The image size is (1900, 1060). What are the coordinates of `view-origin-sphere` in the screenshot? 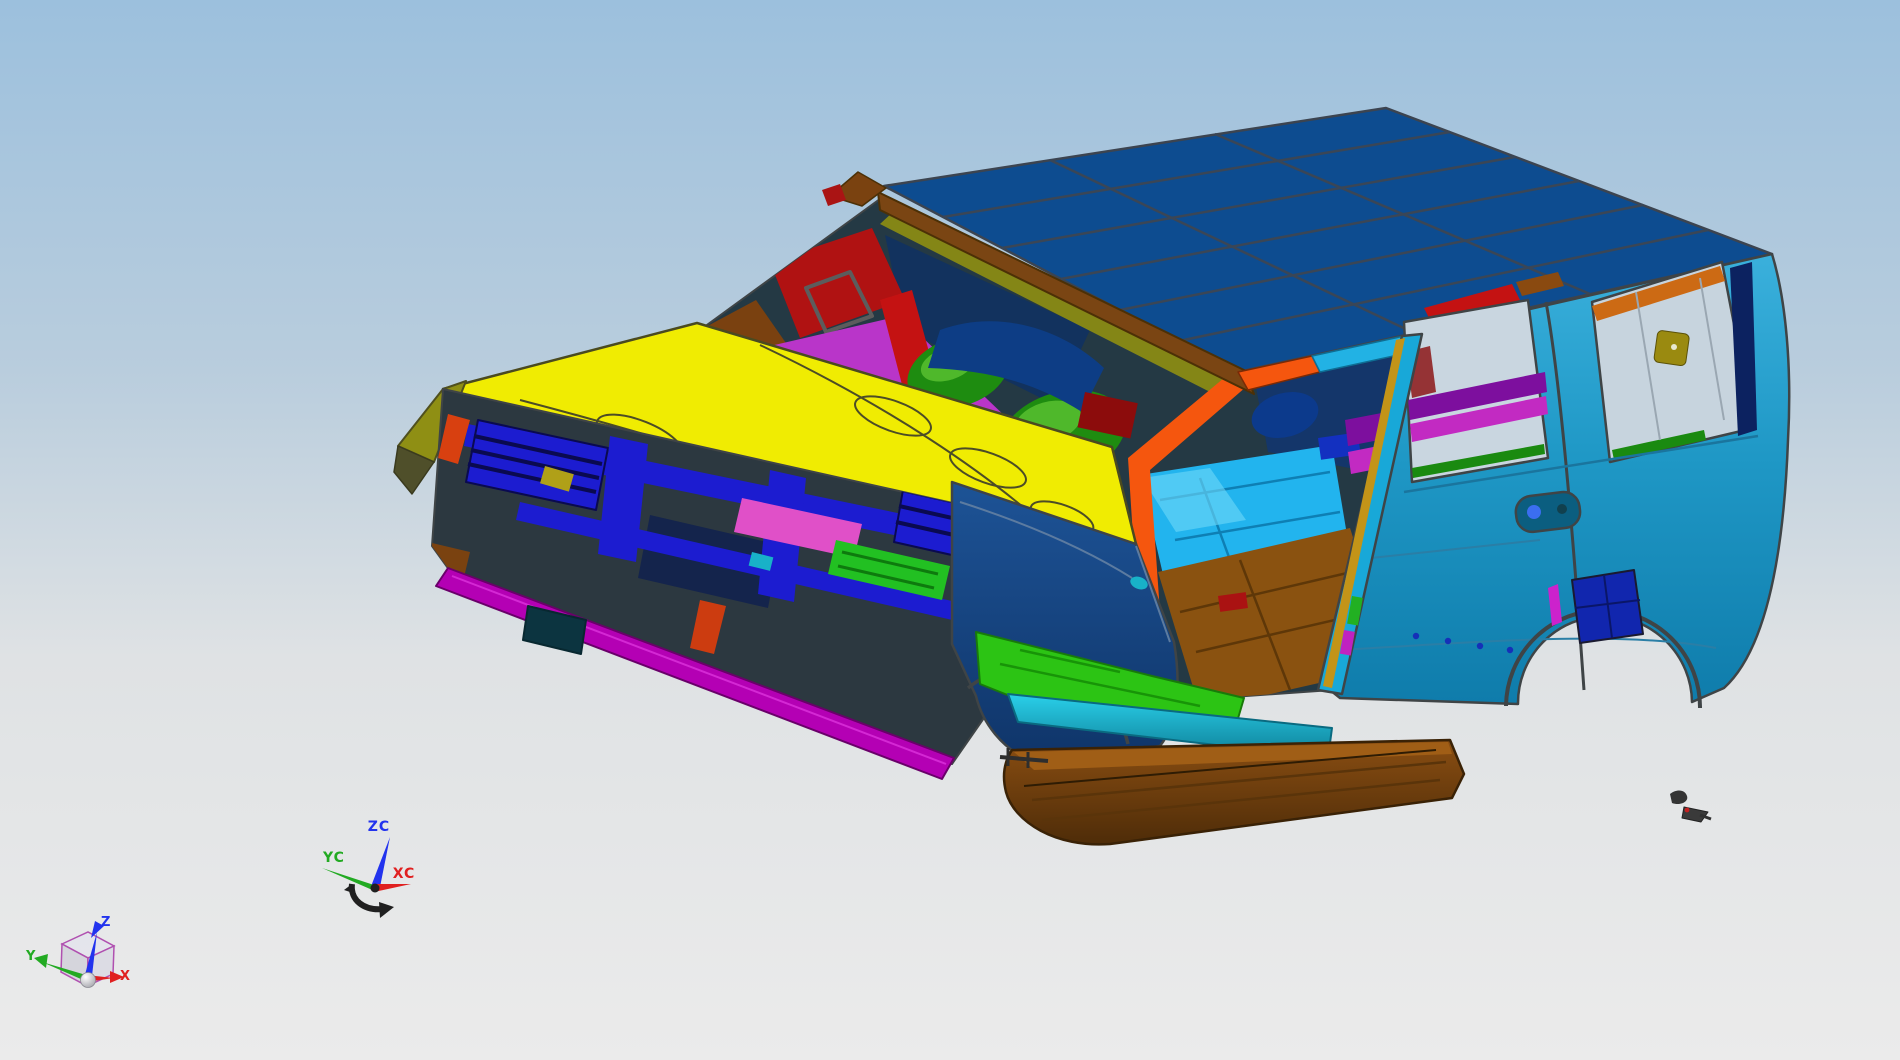 It's located at (88, 980).